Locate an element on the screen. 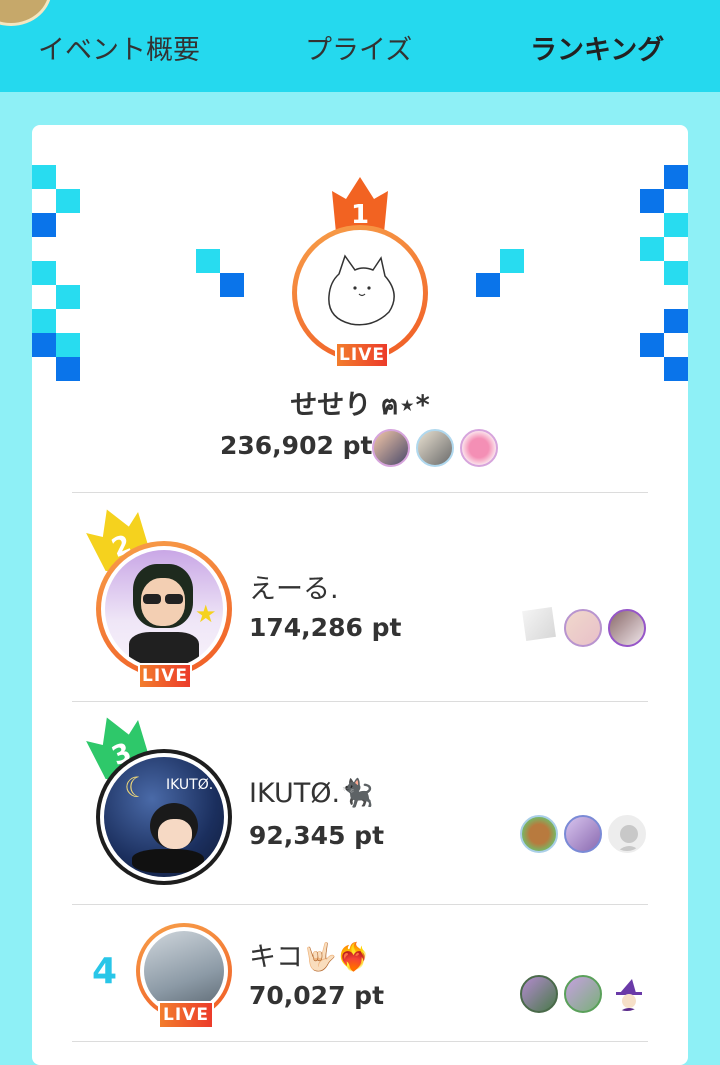 The image size is (720, 1065). streamer-name: えーる. is located at coordinates (294, 589).